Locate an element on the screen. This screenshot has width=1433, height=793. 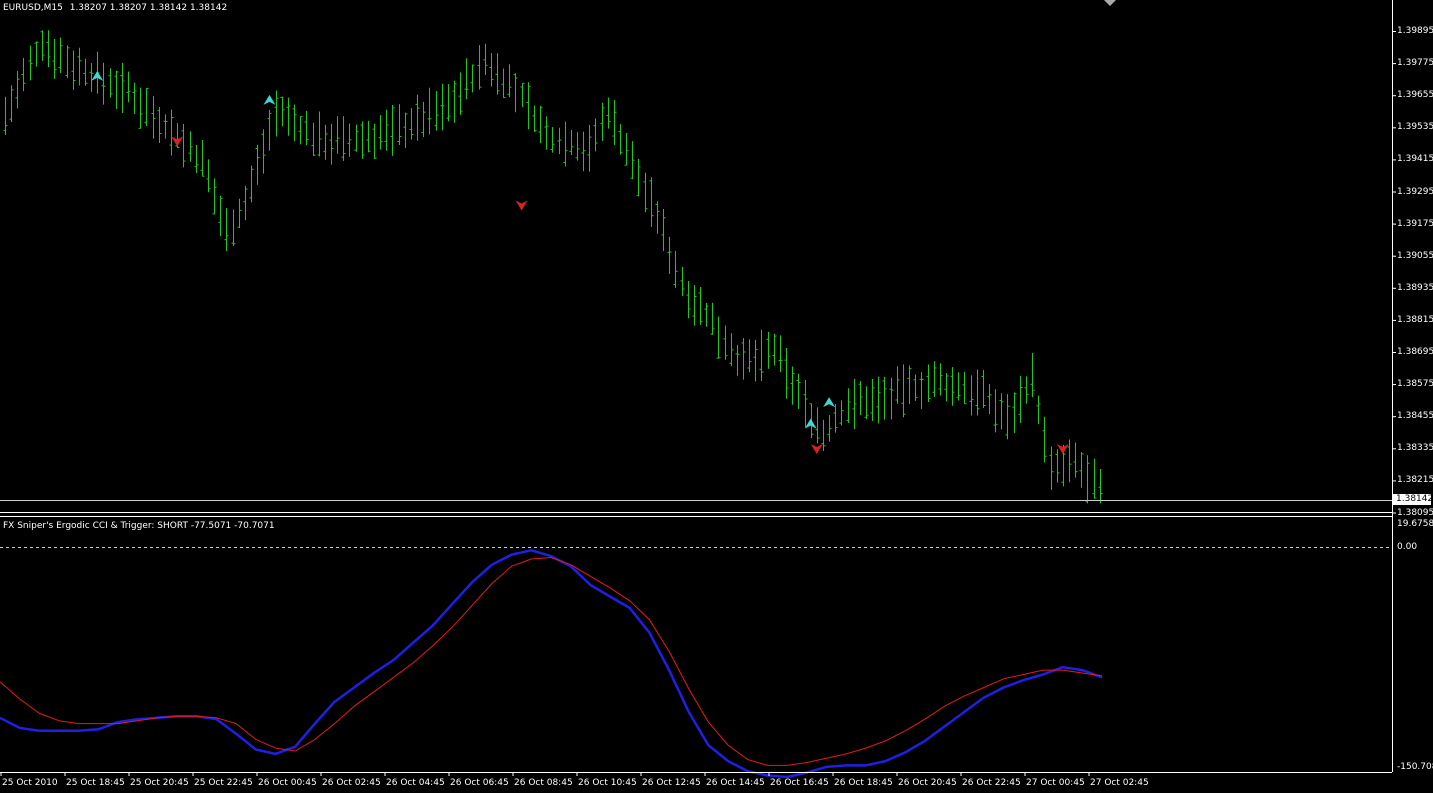
ohlc-values: 1.38207 1.38207 1.38142 1.38142 is located at coordinates (148, 8).